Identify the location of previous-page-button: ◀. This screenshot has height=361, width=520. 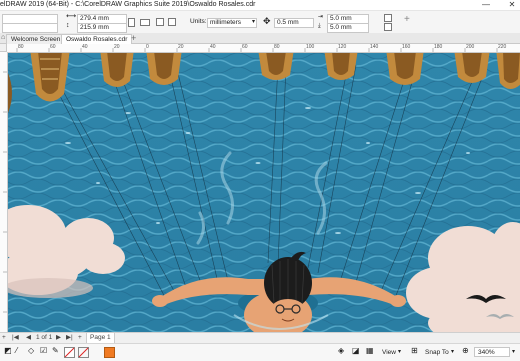
(28, 338).